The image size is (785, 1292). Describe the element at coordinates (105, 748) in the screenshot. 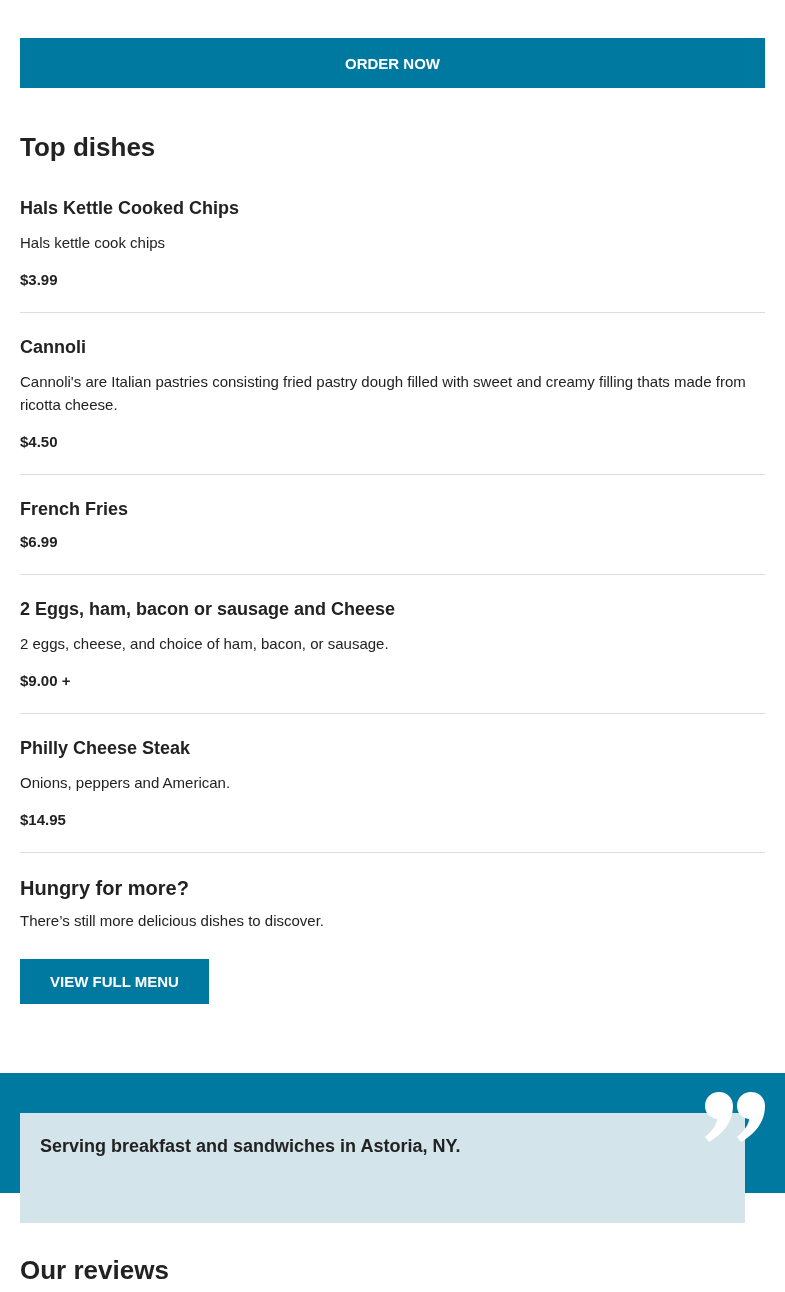

I see `dish-name: Philly Cheese Steak` at that location.